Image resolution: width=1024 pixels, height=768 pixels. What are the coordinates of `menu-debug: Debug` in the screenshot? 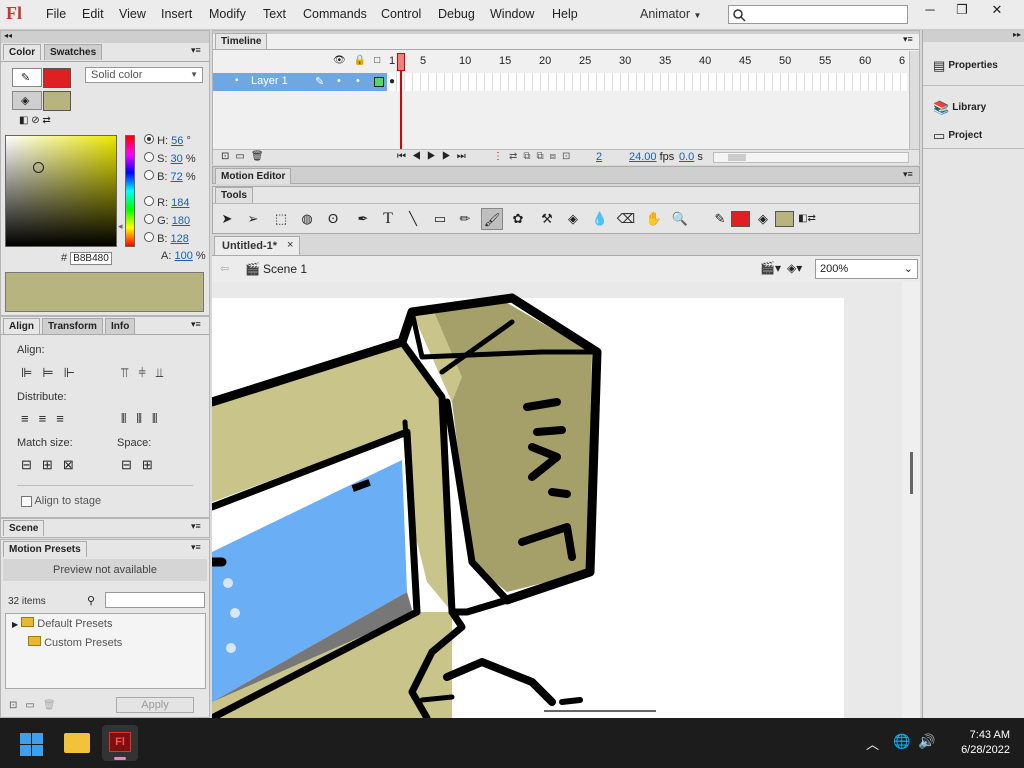 It's located at (456, 14).